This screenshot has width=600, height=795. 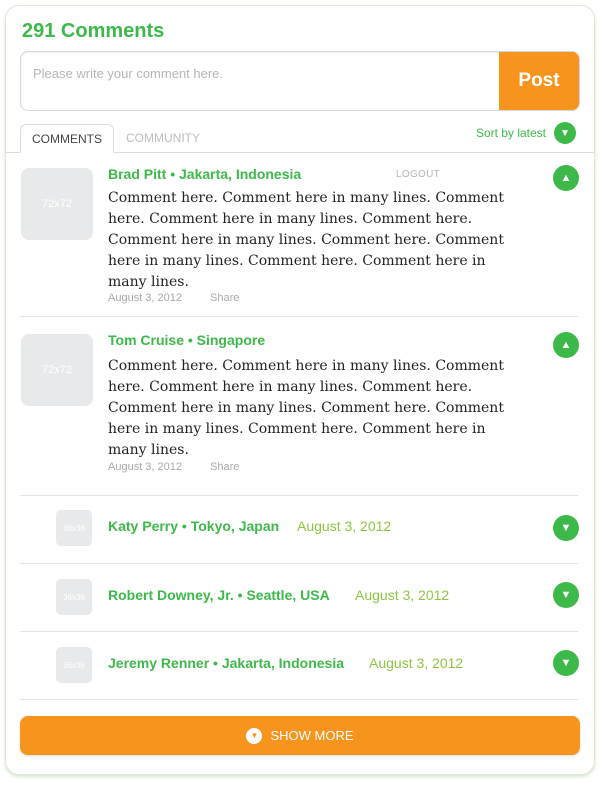 I want to click on tab-community: COMMUNITY, so click(x=163, y=138).